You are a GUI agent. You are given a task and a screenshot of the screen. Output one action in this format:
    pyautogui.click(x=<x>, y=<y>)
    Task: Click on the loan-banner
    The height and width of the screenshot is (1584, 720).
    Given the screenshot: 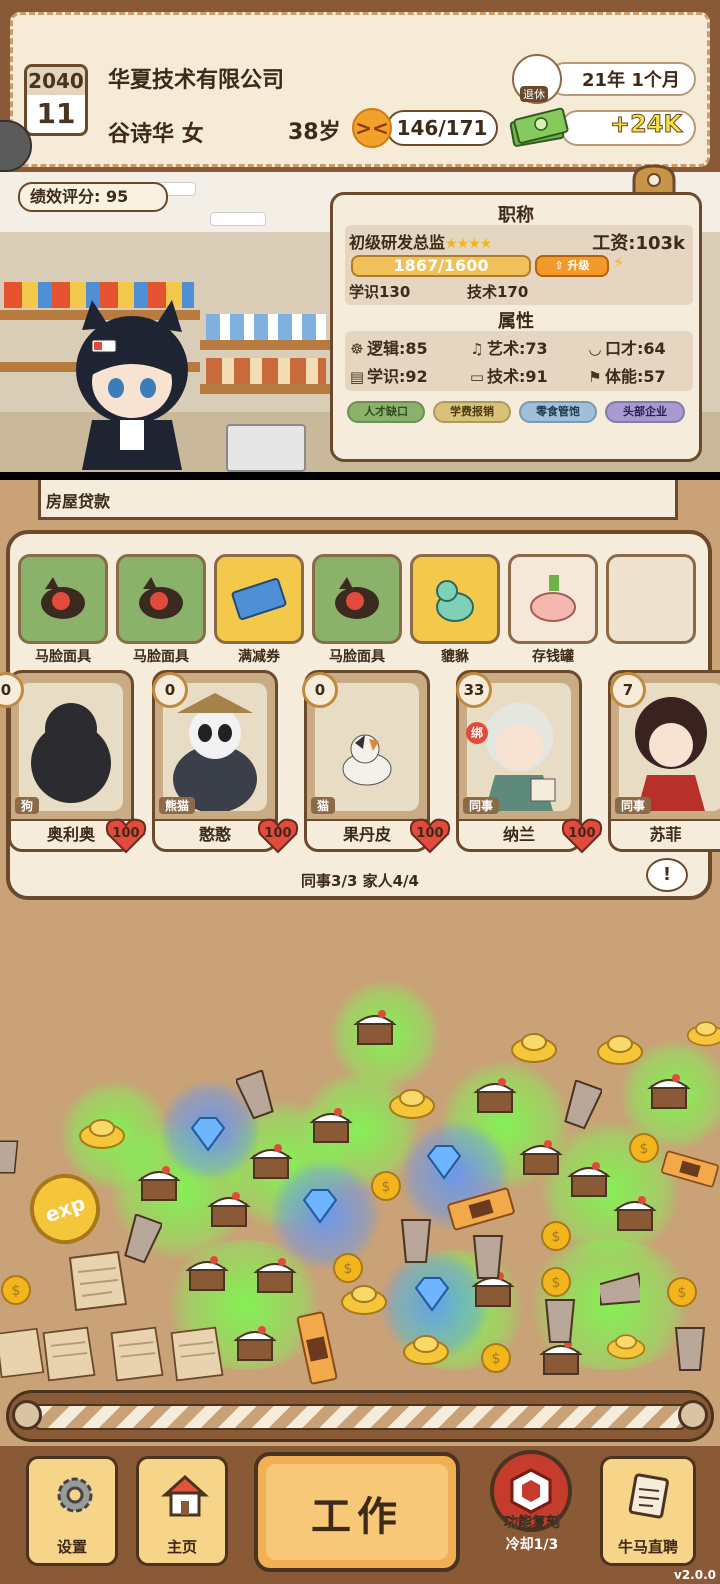 What is the action you would take?
    pyautogui.click(x=358, y=500)
    